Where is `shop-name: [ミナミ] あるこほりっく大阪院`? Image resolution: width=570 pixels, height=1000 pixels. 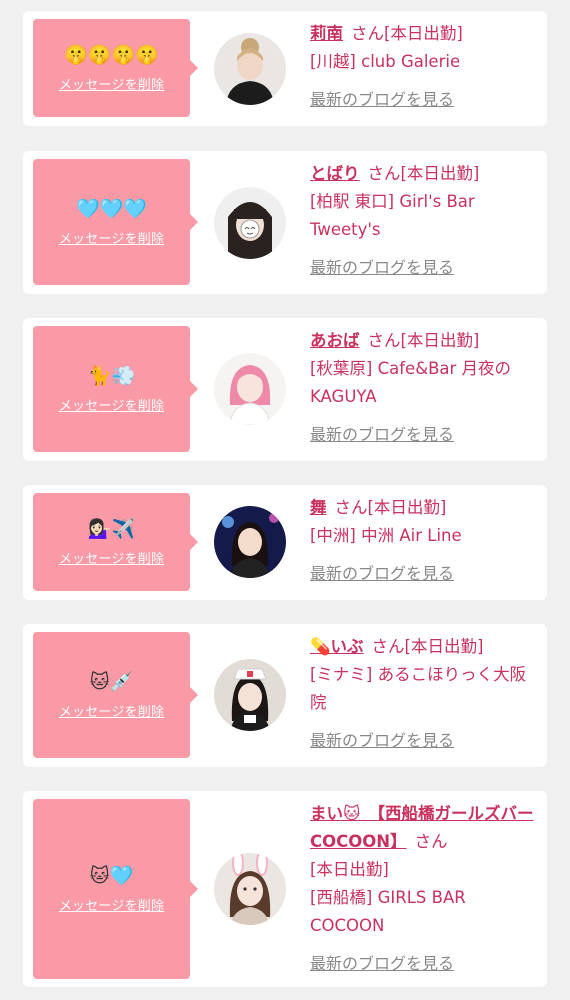
shop-name: [ミナミ] あるこほりっく大阪院 is located at coordinates (418, 688).